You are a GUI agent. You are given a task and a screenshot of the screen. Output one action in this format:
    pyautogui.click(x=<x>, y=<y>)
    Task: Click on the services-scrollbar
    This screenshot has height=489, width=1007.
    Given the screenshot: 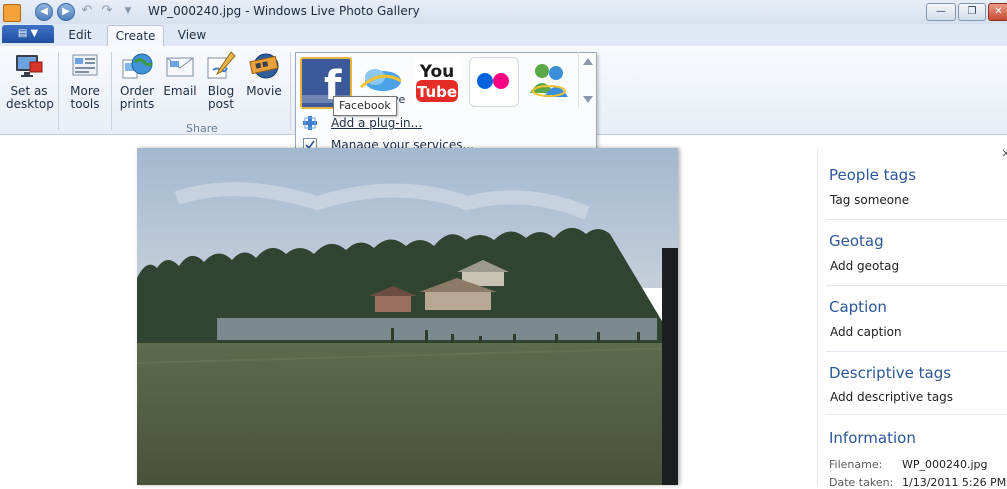 What is the action you would take?
    pyautogui.click(x=587, y=80)
    